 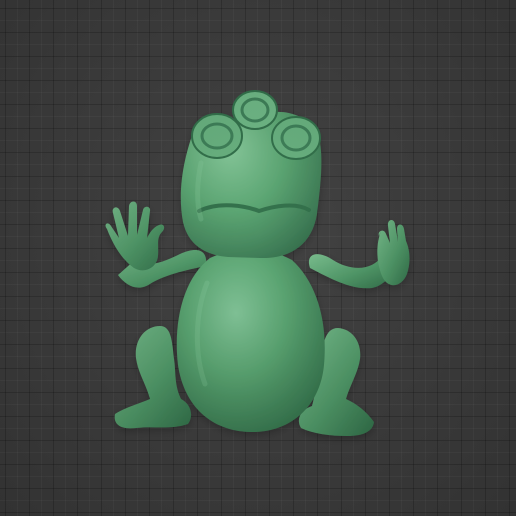 I want to click on left-hand, so click(x=135, y=236).